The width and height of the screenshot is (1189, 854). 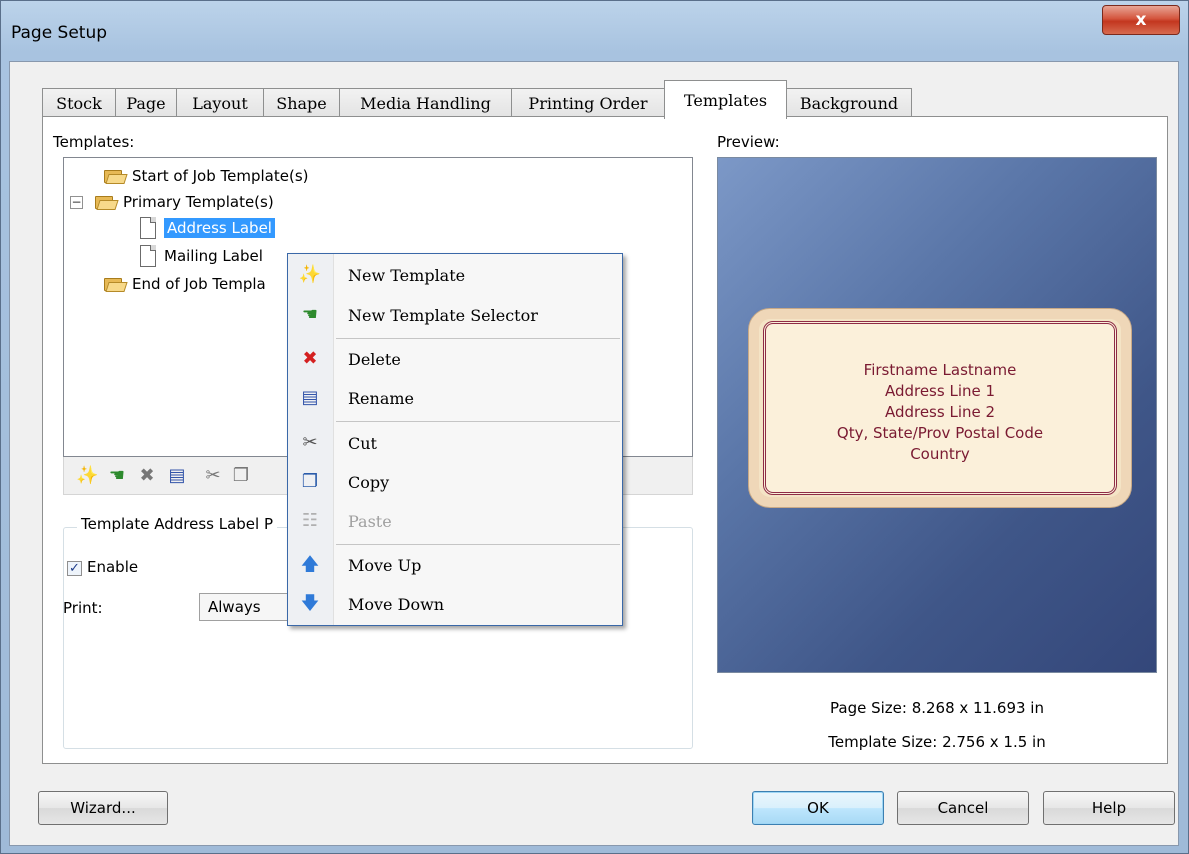 I want to click on group-title: Template Address Label P, so click(x=177, y=524).